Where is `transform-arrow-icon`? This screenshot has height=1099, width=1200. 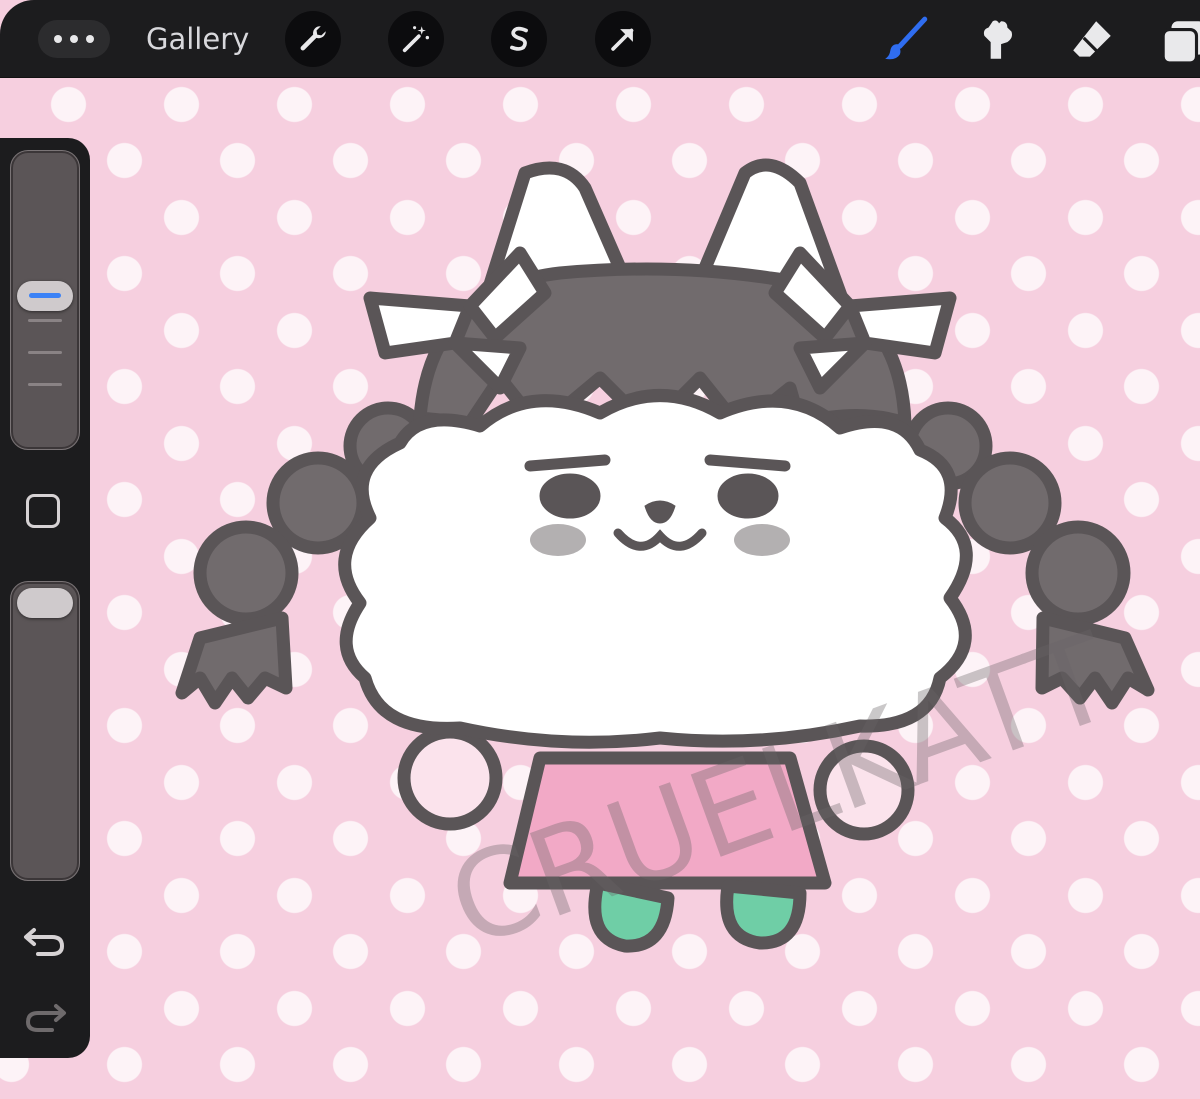 transform-arrow-icon is located at coordinates (622, 39).